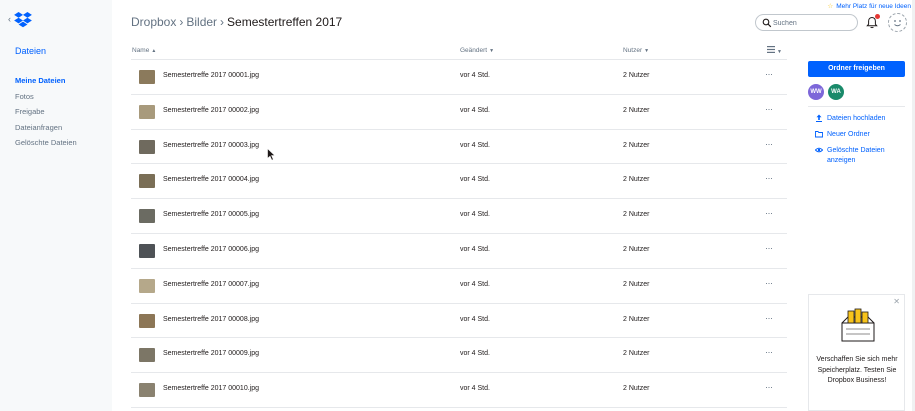 Image resolution: width=915 pixels, height=411 pixels. What do you see at coordinates (819, 150) in the screenshot?
I see `eye-icon` at bounding box center [819, 150].